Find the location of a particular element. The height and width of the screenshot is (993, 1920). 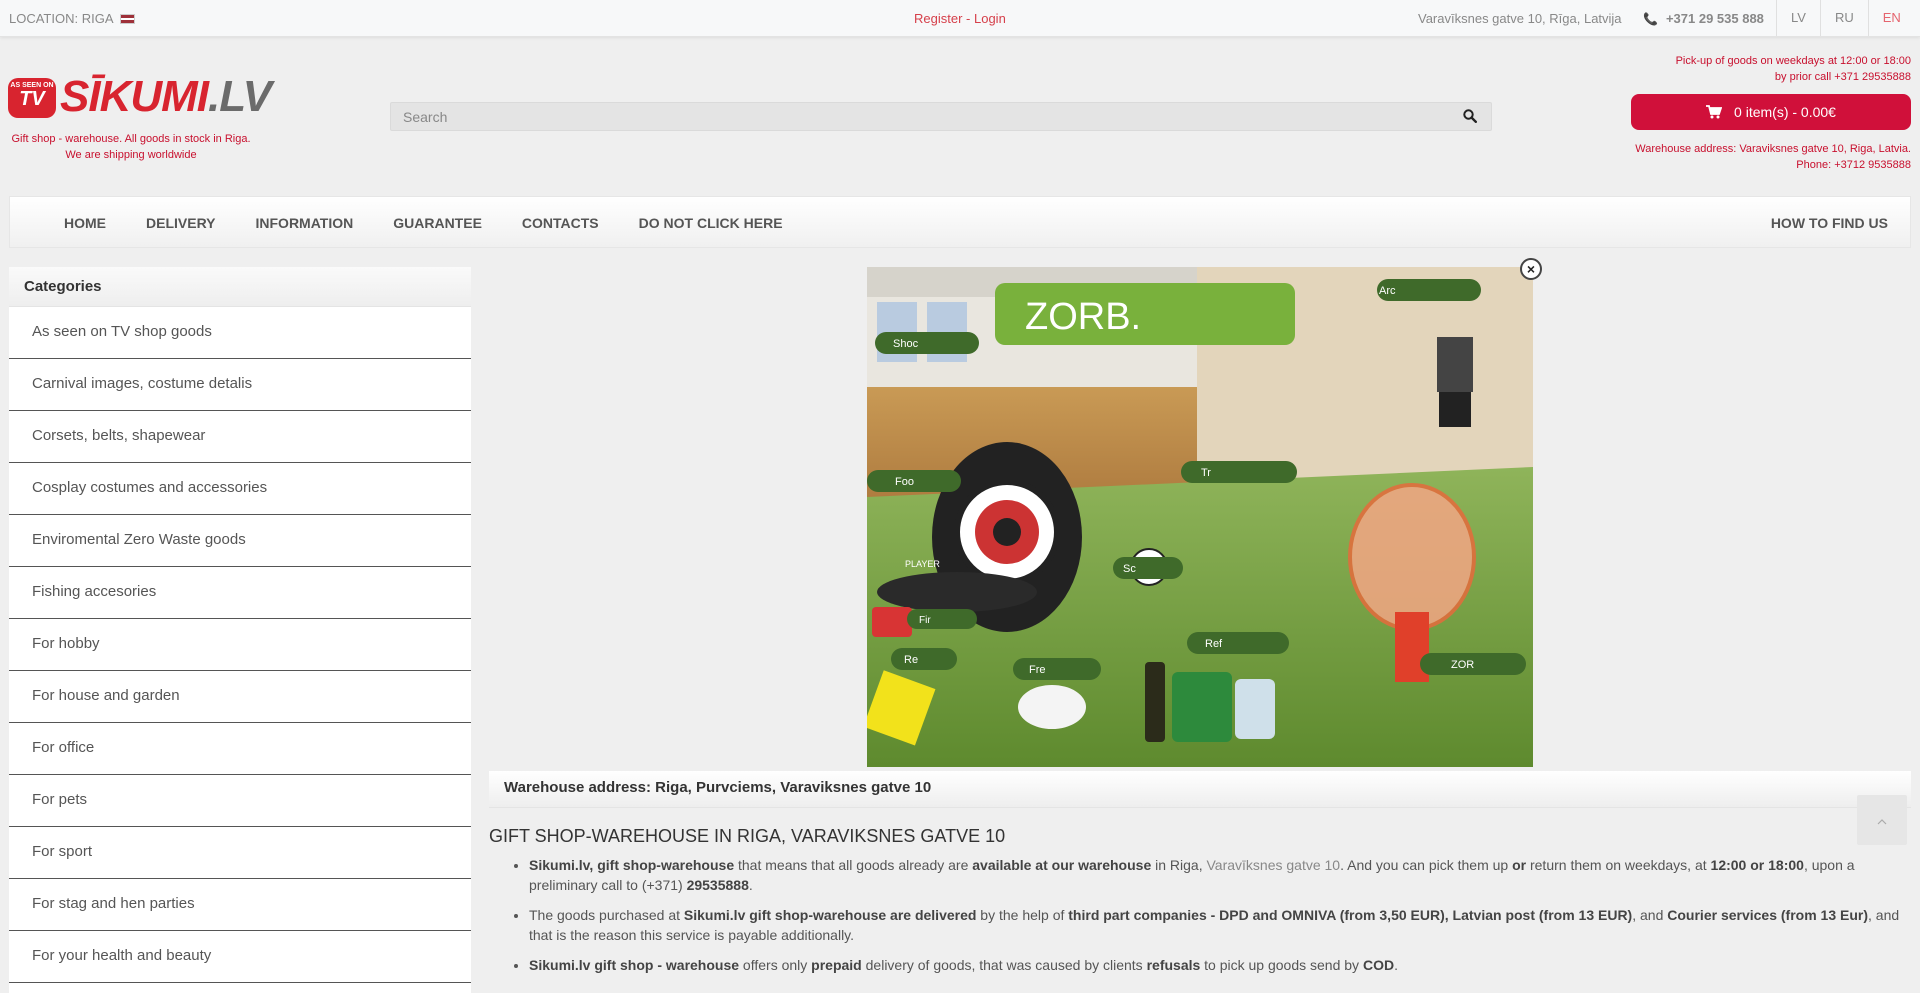

search-icon is located at coordinates (1470, 116).